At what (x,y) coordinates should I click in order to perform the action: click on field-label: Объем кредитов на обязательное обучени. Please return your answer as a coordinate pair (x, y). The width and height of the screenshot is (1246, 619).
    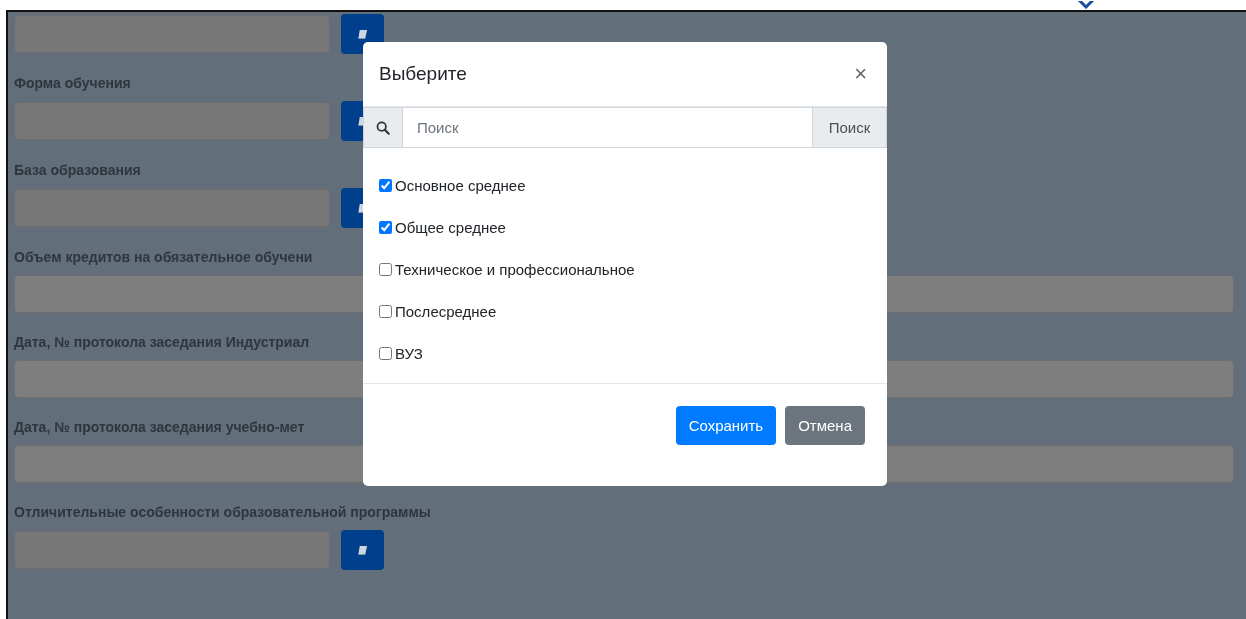
    Looking at the image, I should click on (163, 257).